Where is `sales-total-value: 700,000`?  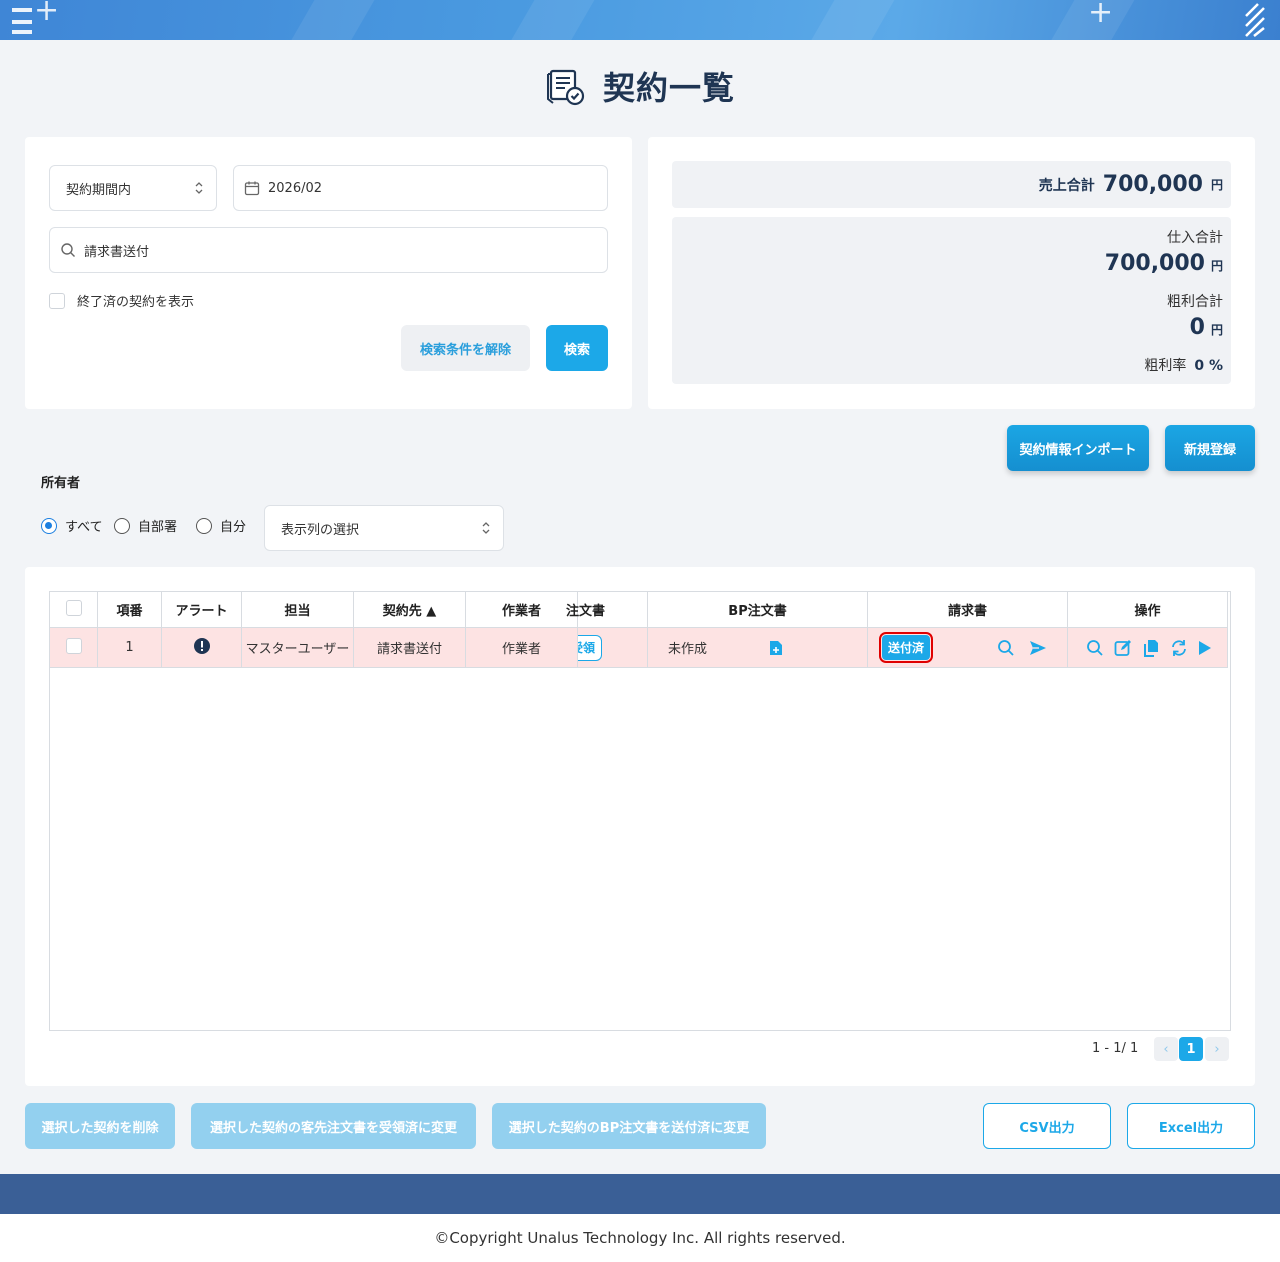 sales-total-value: 700,000 is located at coordinates (1152, 184).